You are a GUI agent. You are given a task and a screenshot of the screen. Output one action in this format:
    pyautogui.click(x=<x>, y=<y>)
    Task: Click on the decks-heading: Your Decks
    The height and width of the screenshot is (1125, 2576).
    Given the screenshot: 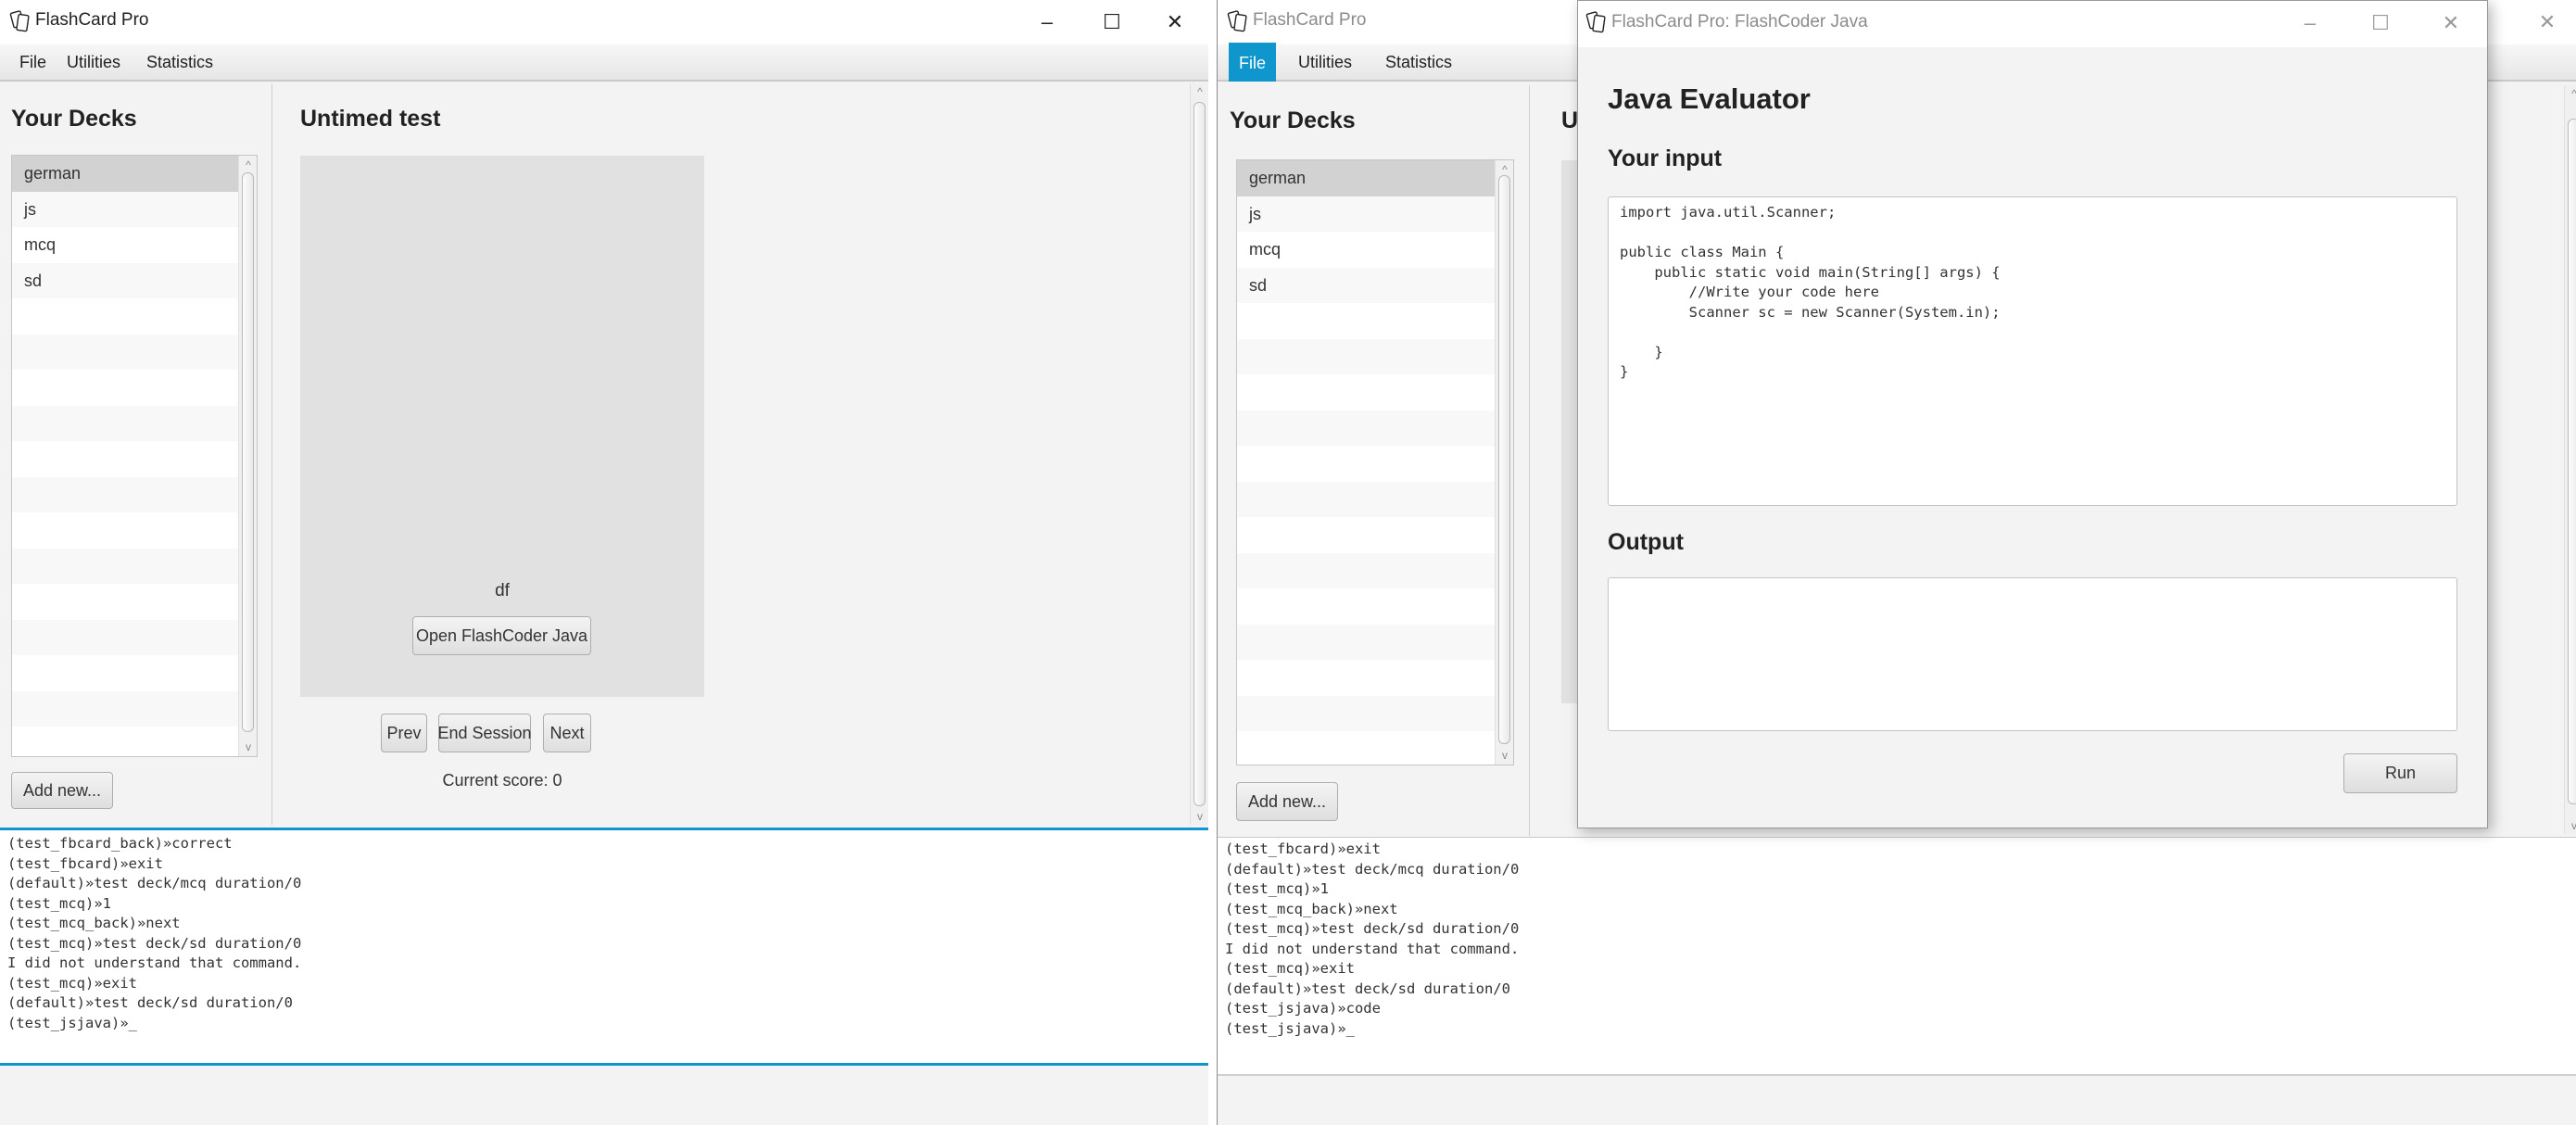 What is the action you would take?
    pyautogui.click(x=74, y=119)
    